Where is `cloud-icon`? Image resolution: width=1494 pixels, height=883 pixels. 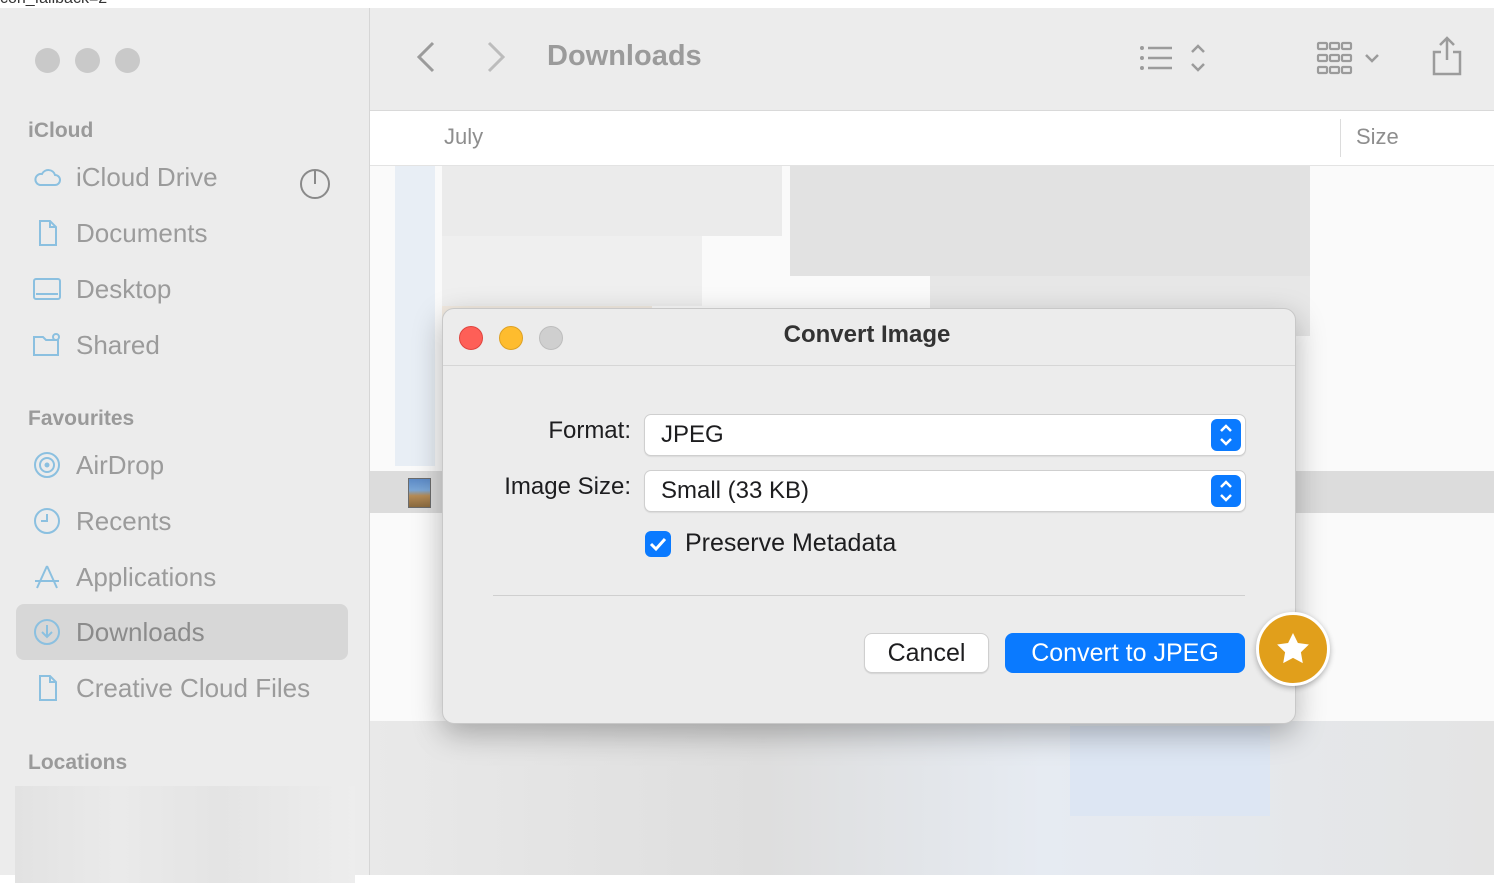 cloud-icon is located at coordinates (47, 177).